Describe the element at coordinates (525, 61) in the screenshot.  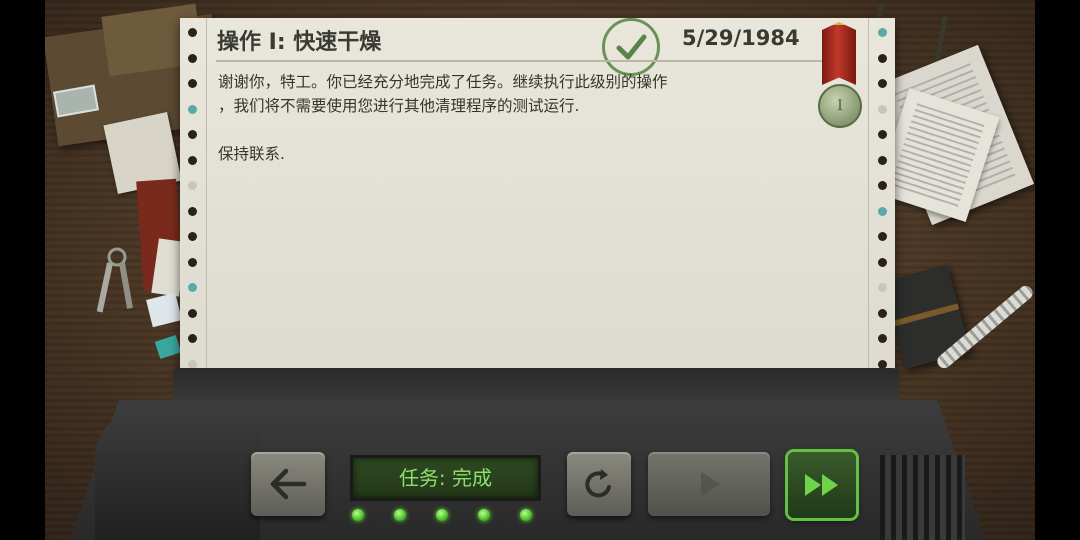
I see `header-divider` at that location.